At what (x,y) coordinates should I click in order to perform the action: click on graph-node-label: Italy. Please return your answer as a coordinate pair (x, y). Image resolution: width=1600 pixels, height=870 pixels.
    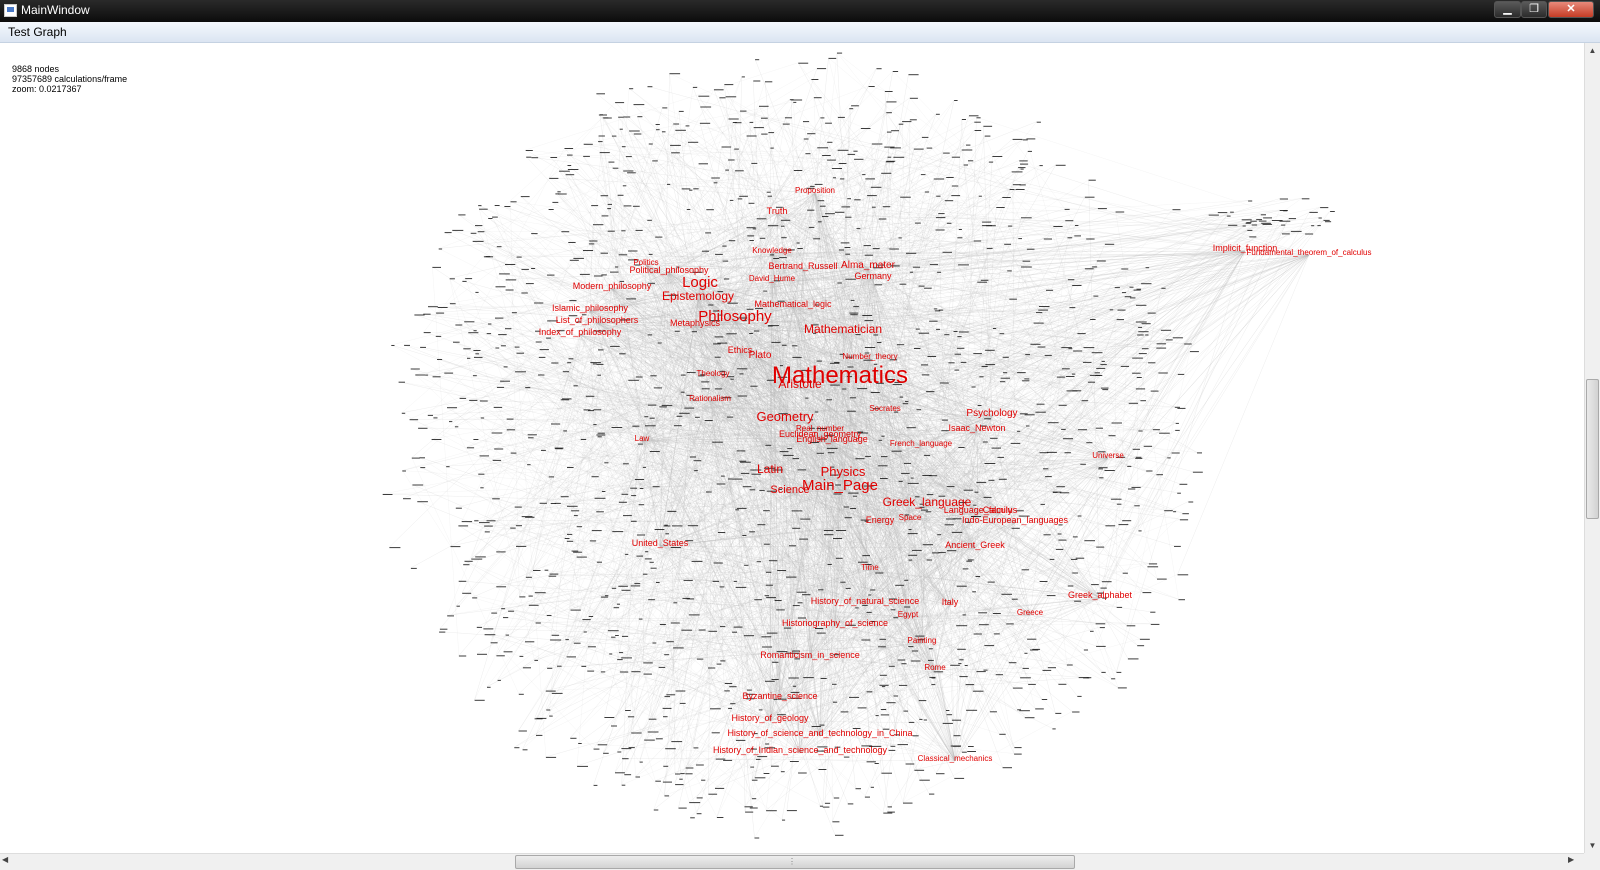
    Looking at the image, I should click on (950, 602).